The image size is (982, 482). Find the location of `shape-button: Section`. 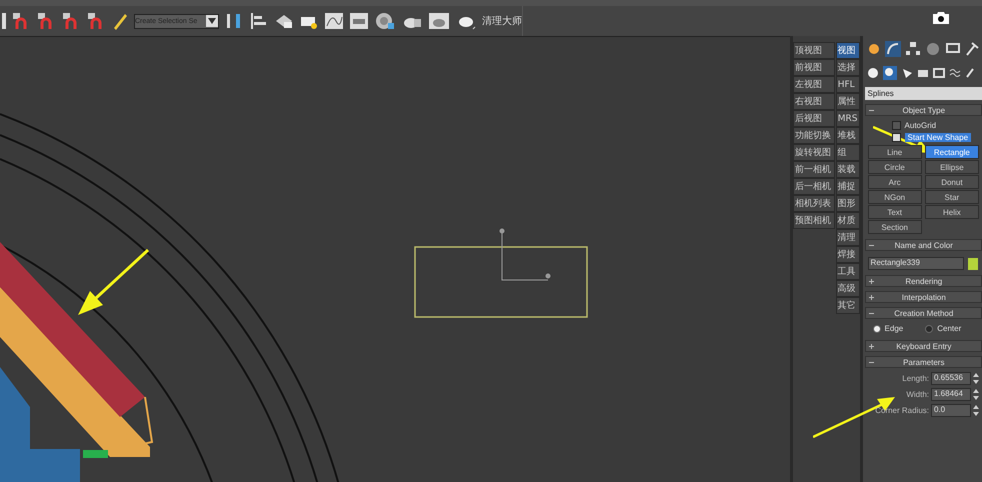

shape-button: Section is located at coordinates (895, 227).